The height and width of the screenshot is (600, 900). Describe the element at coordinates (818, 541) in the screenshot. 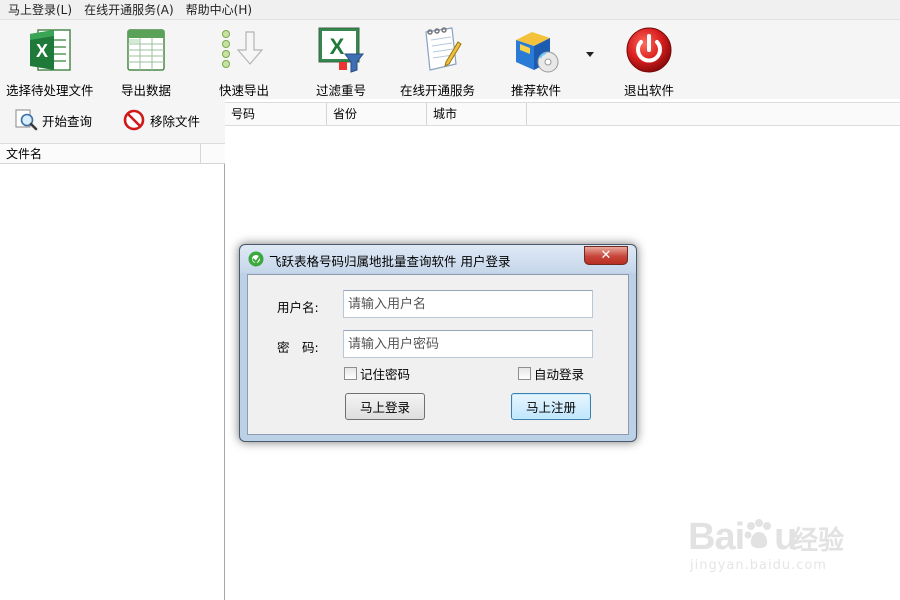

I see `watermark-jingyan: 经验` at that location.